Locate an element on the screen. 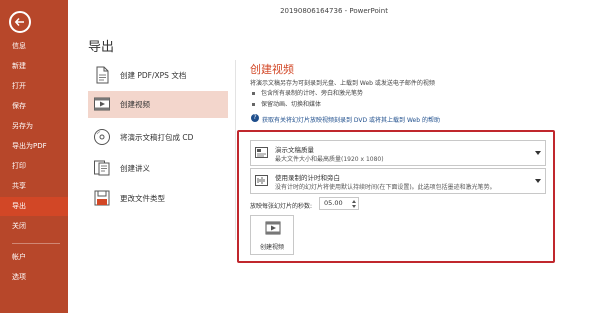 This screenshot has height=313, width=600. help-icon: ? is located at coordinates (255, 118).